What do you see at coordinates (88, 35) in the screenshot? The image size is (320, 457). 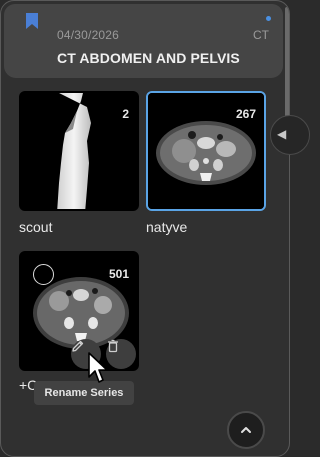 I see `study-date: 04/30/2026` at bounding box center [88, 35].